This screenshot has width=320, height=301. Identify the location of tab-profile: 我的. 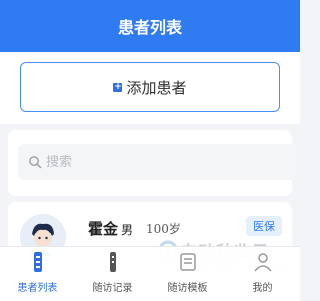
(262, 274).